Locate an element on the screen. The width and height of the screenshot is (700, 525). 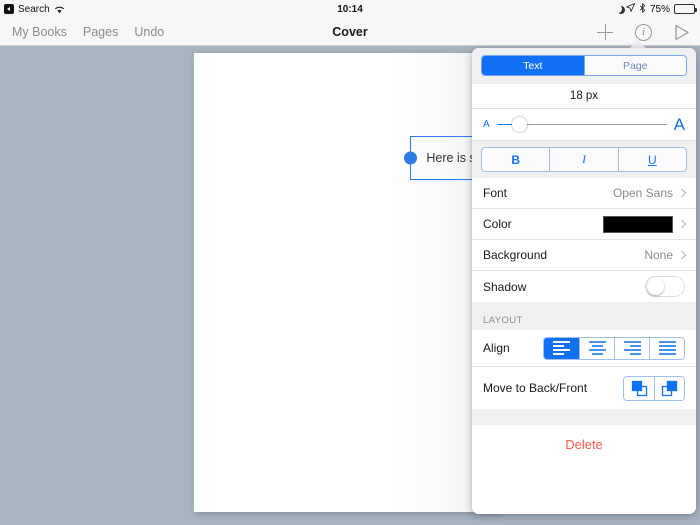
align-right-button is located at coordinates (631, 348).